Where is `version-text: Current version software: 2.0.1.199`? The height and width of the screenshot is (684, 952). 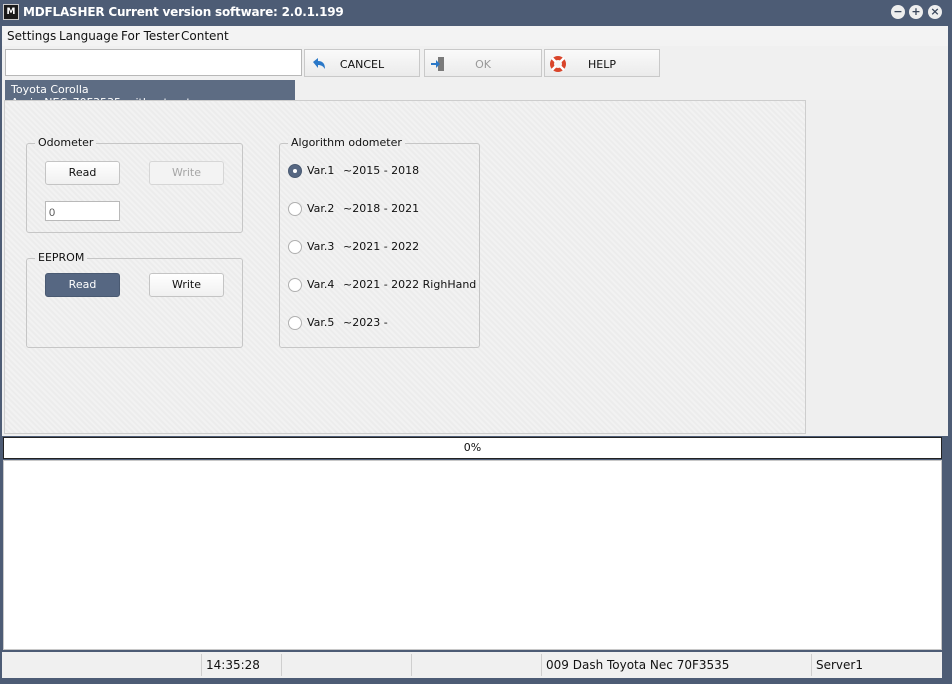 version-text: Current version software: 2.0.1.199 is located at coordinates (226, 12).